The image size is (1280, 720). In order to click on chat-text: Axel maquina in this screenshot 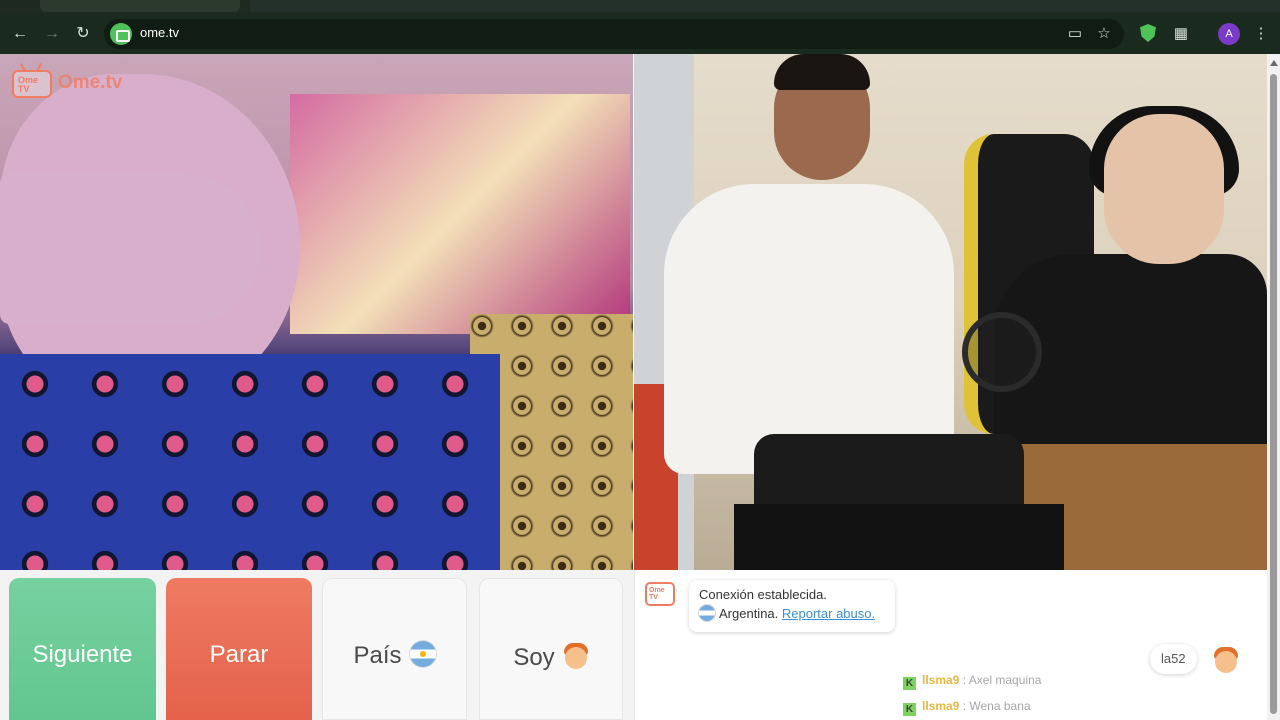, I will do `click(1005, 680)`.